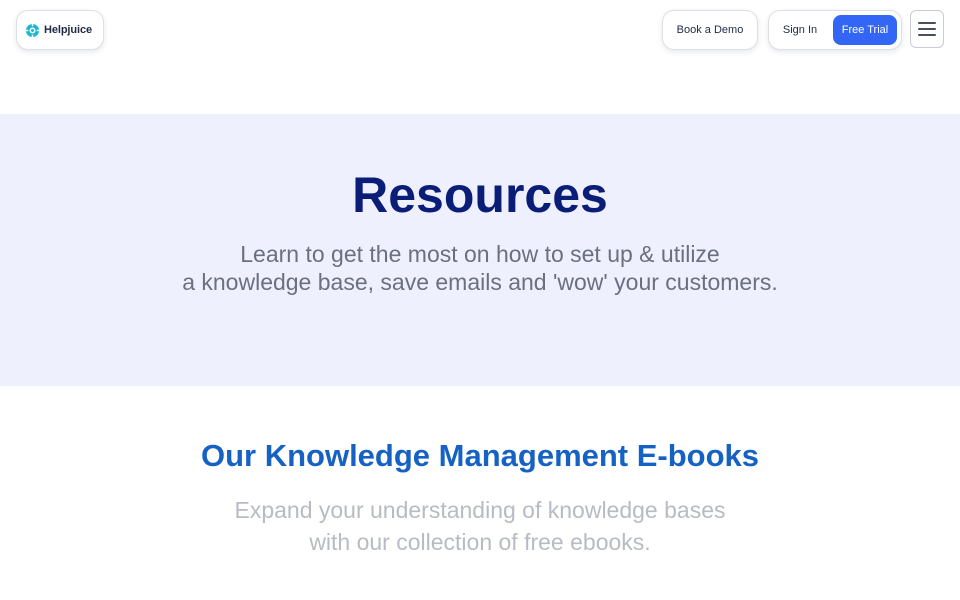 The image size is (960, 600). I want to click on book-demo-button: Book a Demo, so click(710, 30).